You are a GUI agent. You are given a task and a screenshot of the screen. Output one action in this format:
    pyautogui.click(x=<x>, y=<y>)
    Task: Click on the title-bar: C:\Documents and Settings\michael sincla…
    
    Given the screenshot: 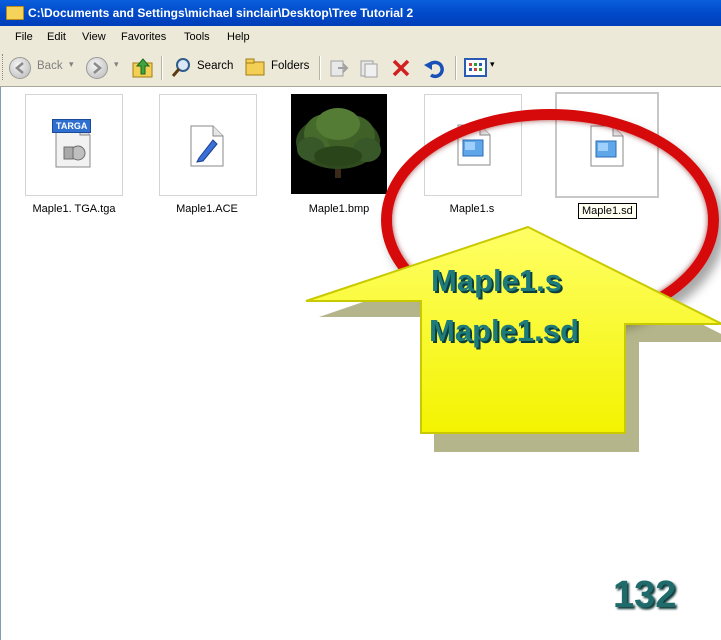 What is the action you would take?
    pyautogui.click(x=360, y=13)
    